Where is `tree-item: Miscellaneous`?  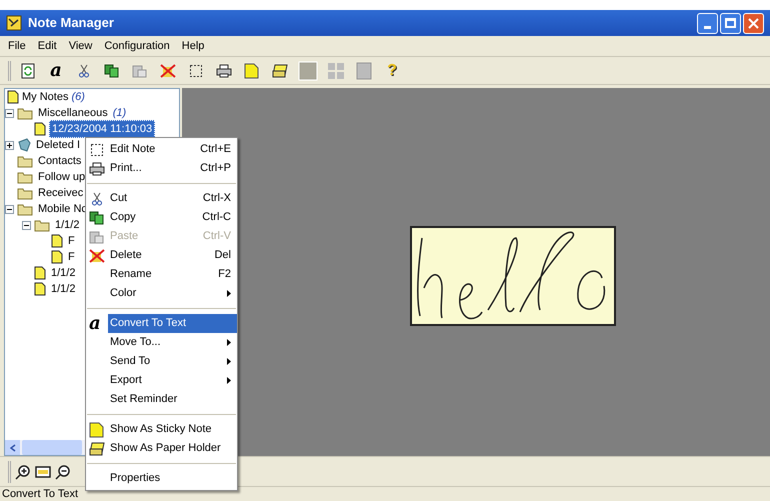 tree-item: Miscellaneous is located at coordinates (73, 113).